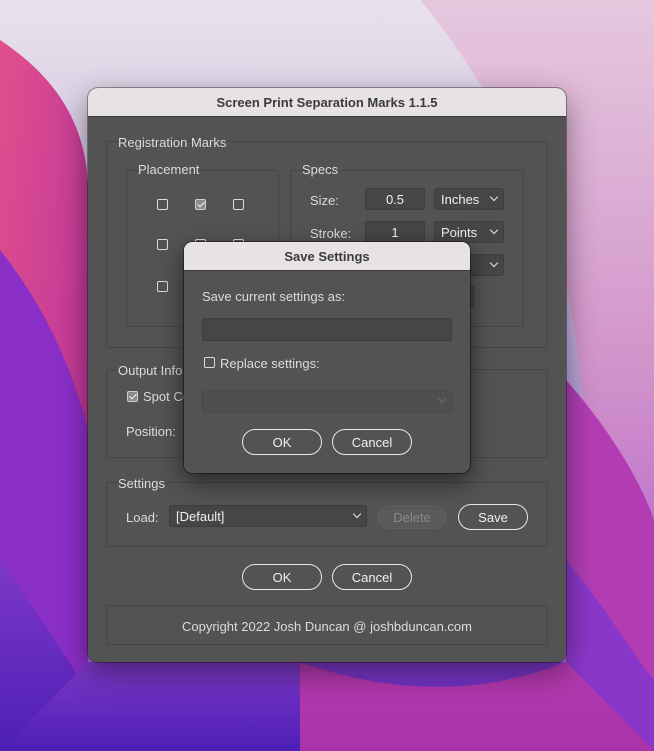 The width and height of the screenshot is (654, 751). What do you see at coordinates (162, 244) in the screenshot?
I see `placement-checkbox-middle-left` at bounding box center [162, 244].